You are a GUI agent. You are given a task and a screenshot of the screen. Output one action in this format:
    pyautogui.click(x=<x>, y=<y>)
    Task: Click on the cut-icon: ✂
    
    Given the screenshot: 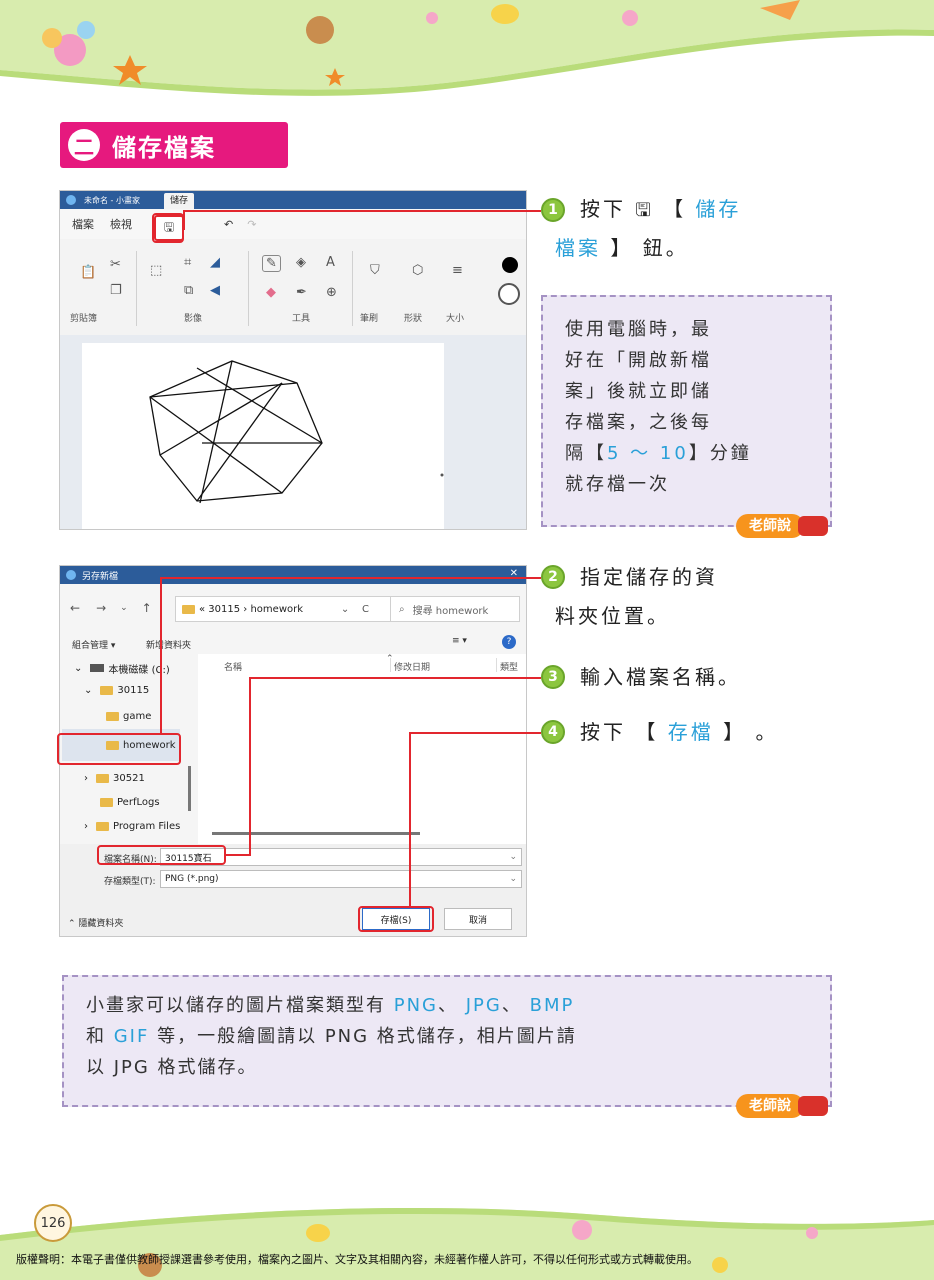 What is the action you would take?
    pyautogui.click(x=115, y=264)
    